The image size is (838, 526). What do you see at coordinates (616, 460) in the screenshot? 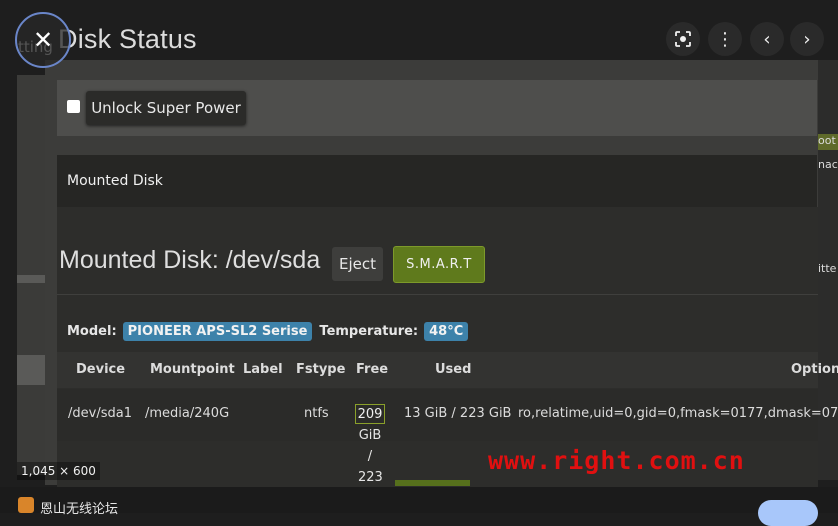
I see `watermark: www.right.com.cn` at bounding box center [616, 460].